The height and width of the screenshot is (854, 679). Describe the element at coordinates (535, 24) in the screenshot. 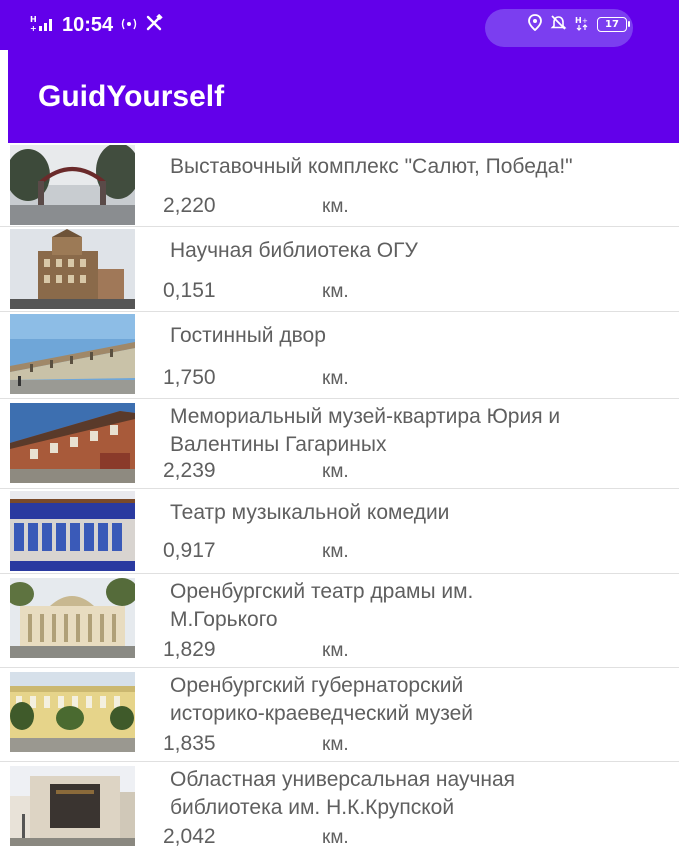

I see `location-pin-icon` at that location.